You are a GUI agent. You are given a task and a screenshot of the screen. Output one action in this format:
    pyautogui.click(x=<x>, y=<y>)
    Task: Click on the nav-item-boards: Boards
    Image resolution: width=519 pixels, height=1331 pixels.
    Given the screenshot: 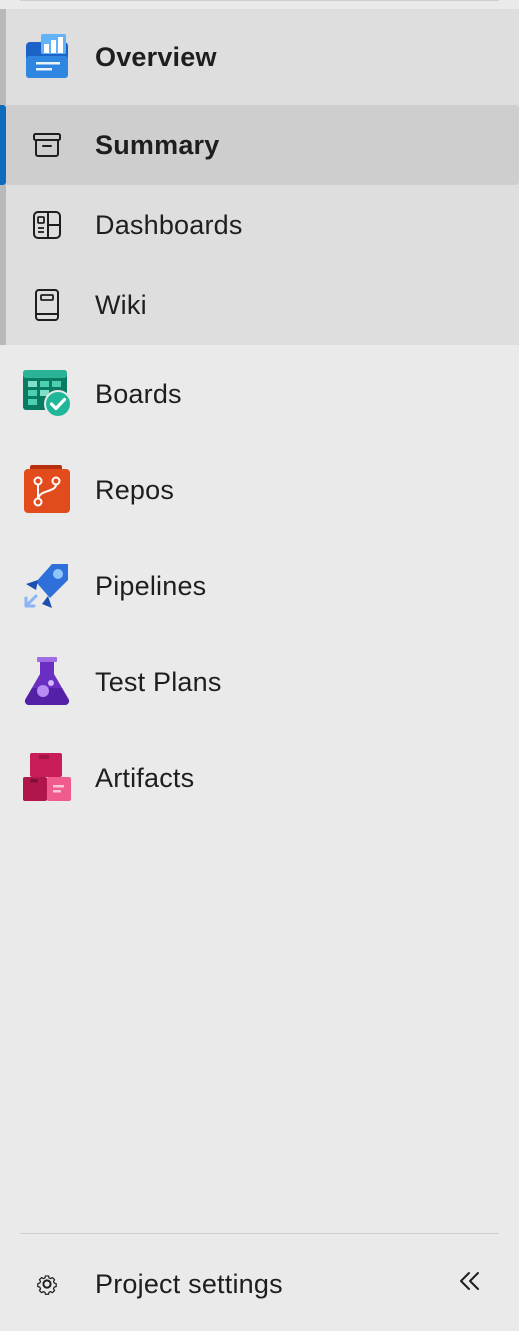 What is the action you would take?
    pyautogui.click(x=259, y=394)
    